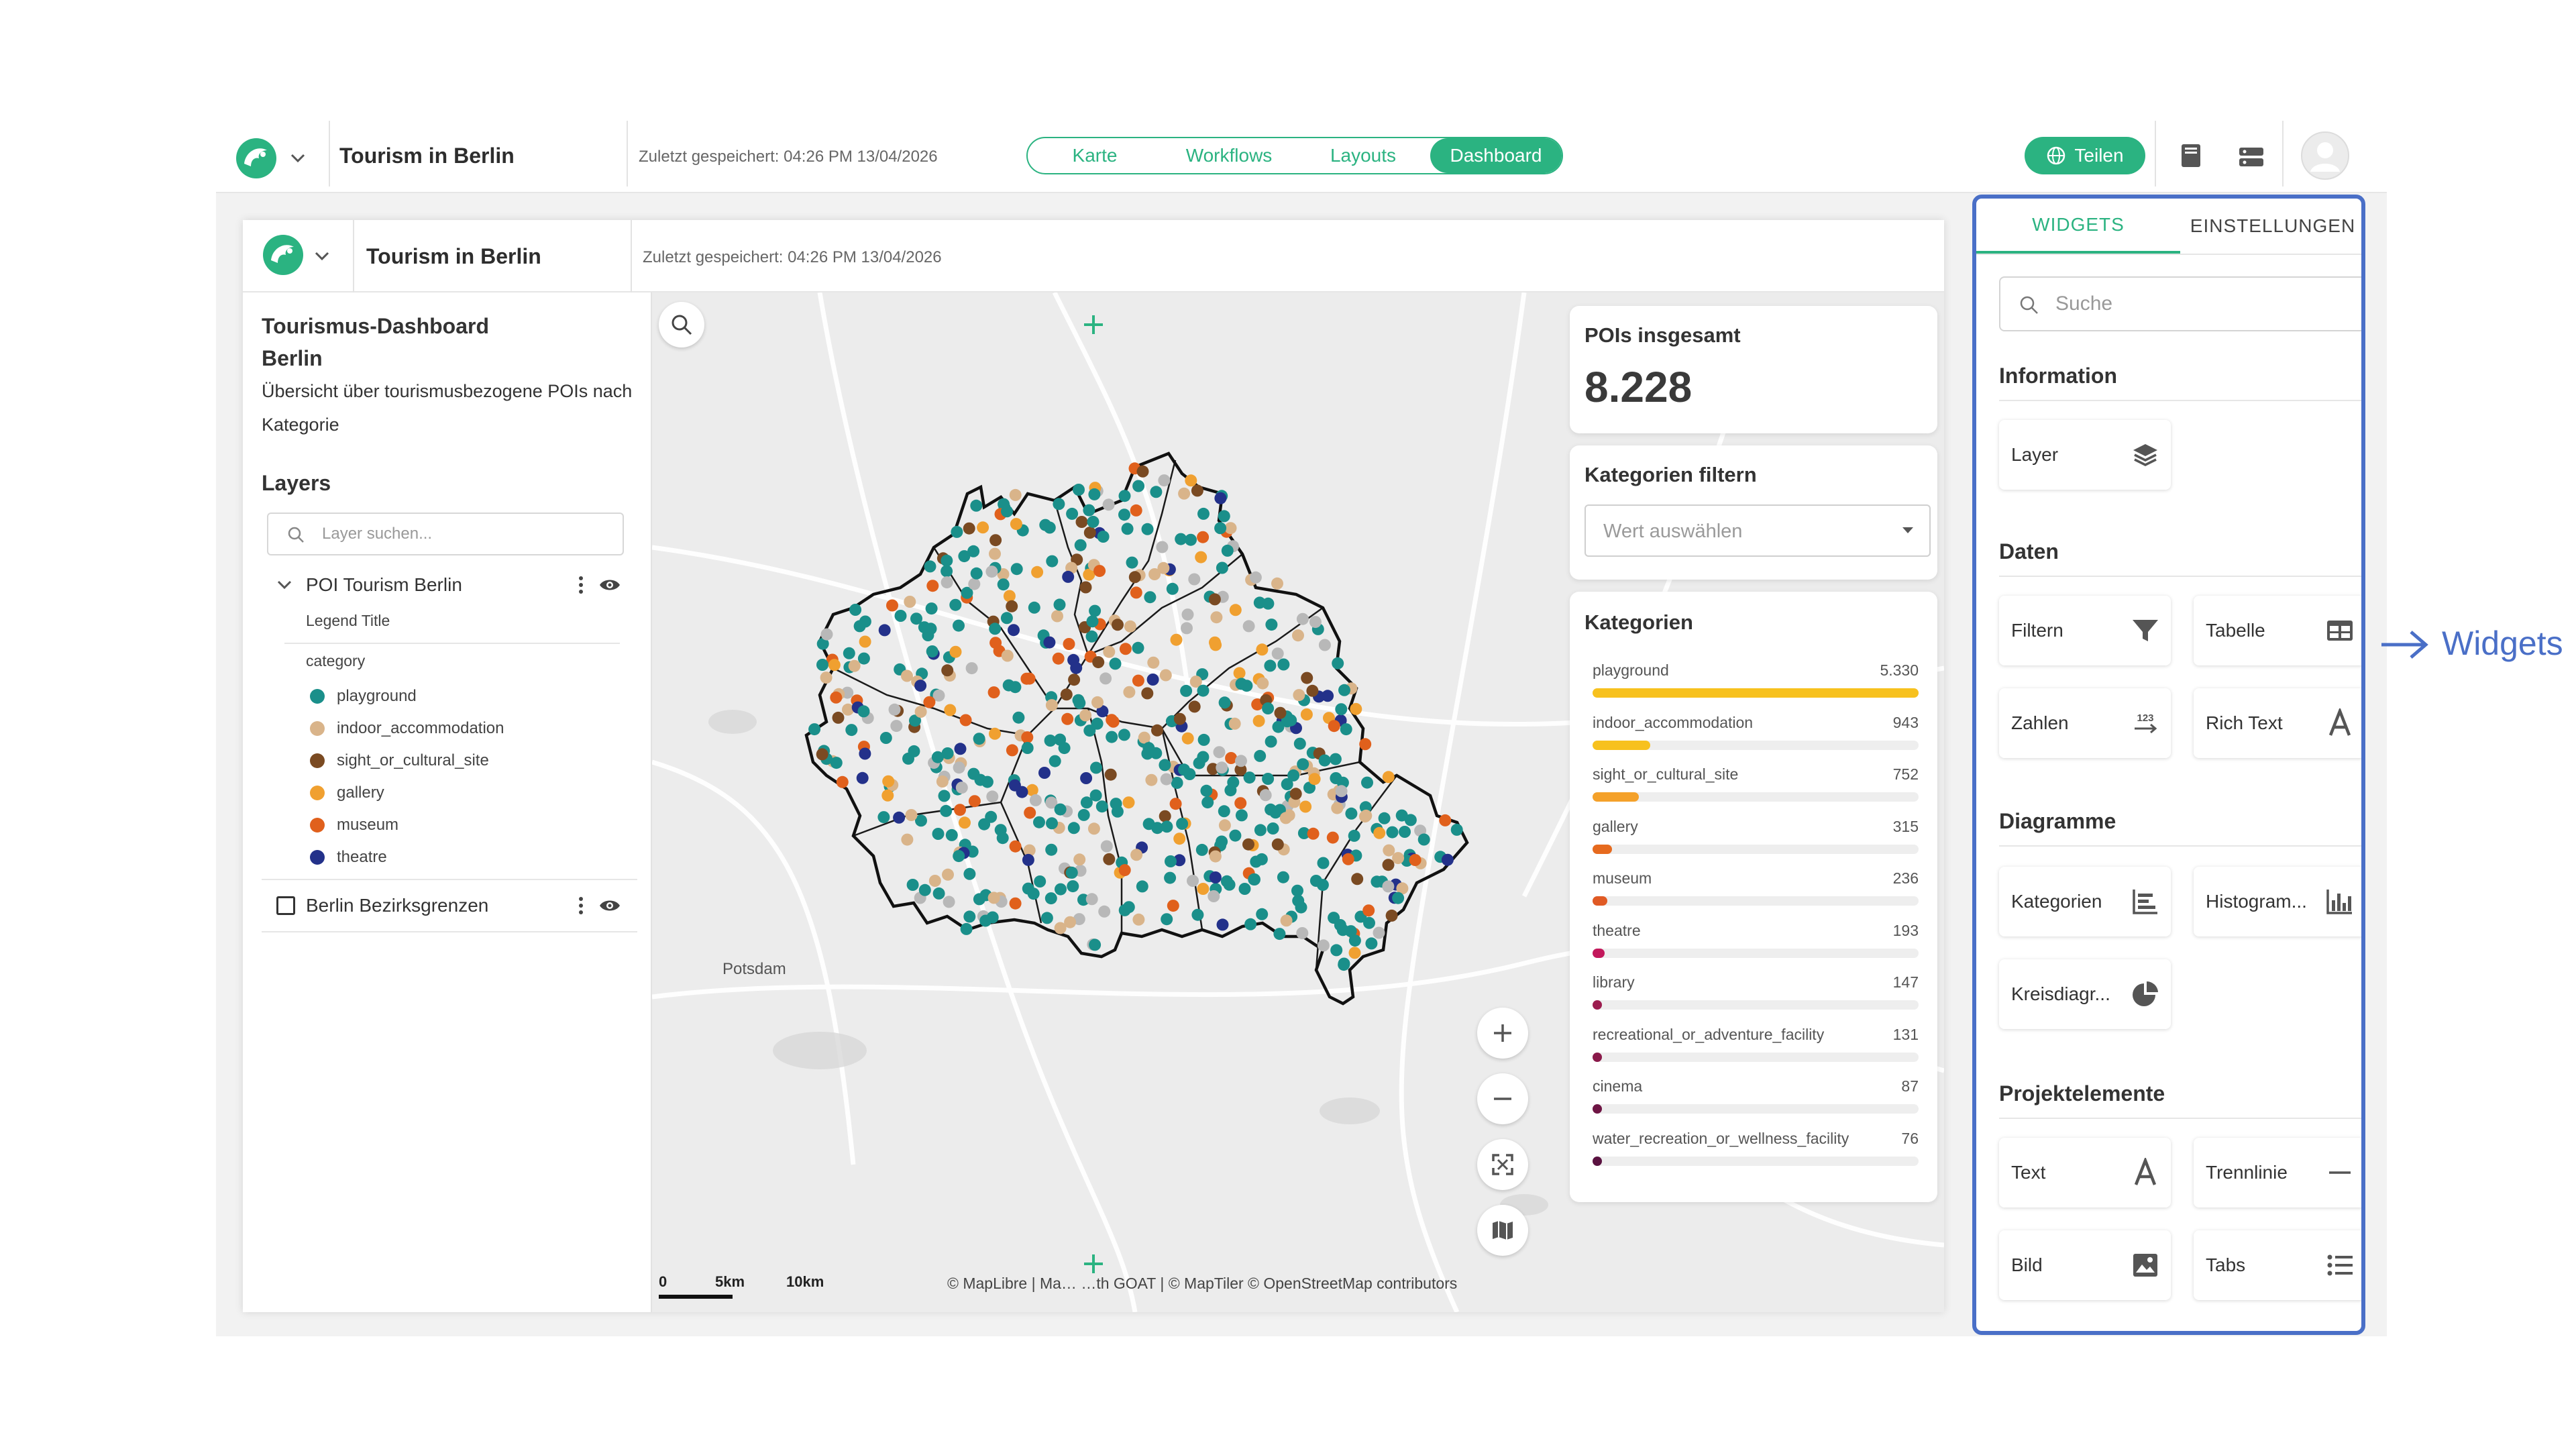 The width and height of the screenshot is (2576, 1449). Describe the element at coordinates (2277, 1265) in the screenshot. I see `widget-tabs: Tabs` at that location.